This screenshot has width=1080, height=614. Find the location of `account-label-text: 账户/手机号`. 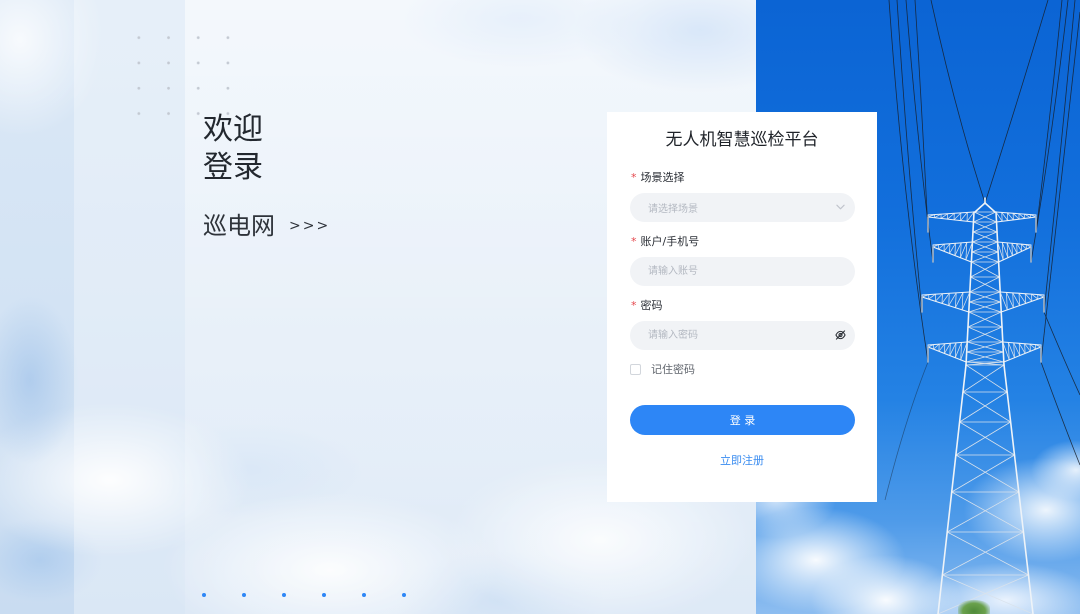

account-label-text: 账户/手机号 is located at coordinates (670, 241).